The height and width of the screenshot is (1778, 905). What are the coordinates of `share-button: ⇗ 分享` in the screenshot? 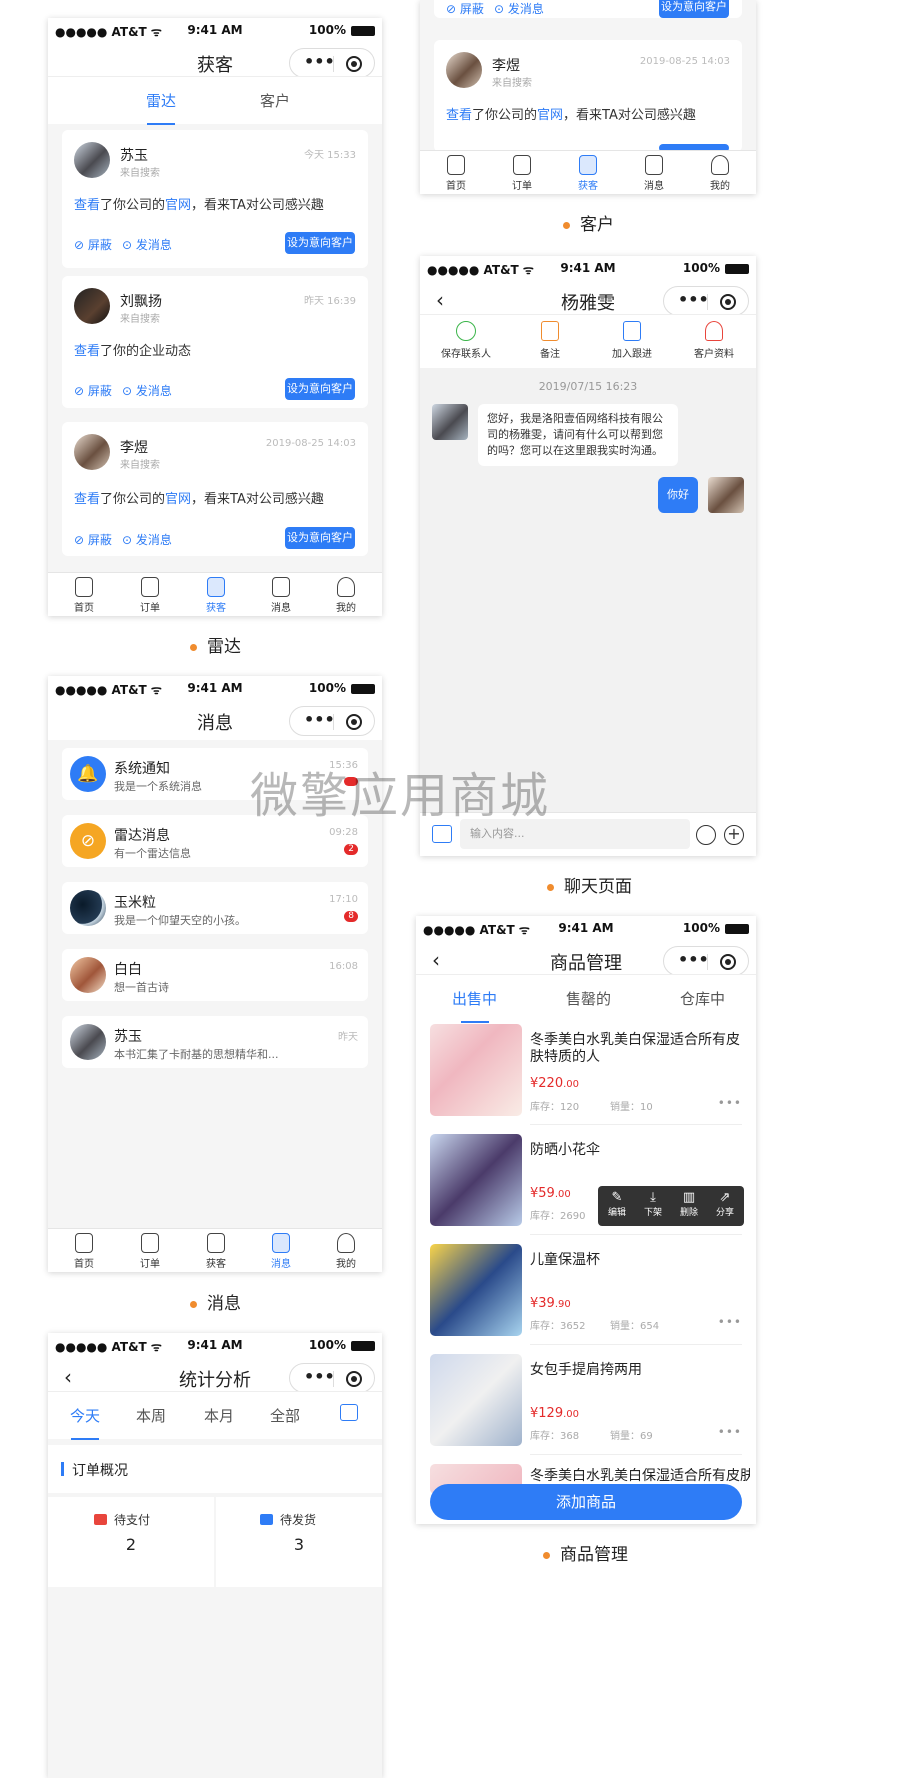 It's located at (725, 1204).